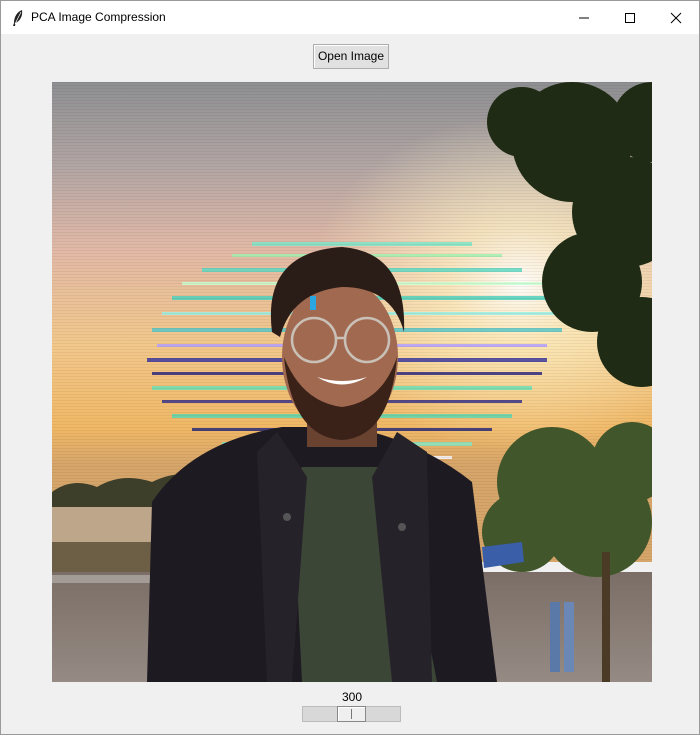 The image size is (700, 735). Describe the element at coordinates (351, 56) in the screenshot. I see `open-image-button: Open Image` at that location.